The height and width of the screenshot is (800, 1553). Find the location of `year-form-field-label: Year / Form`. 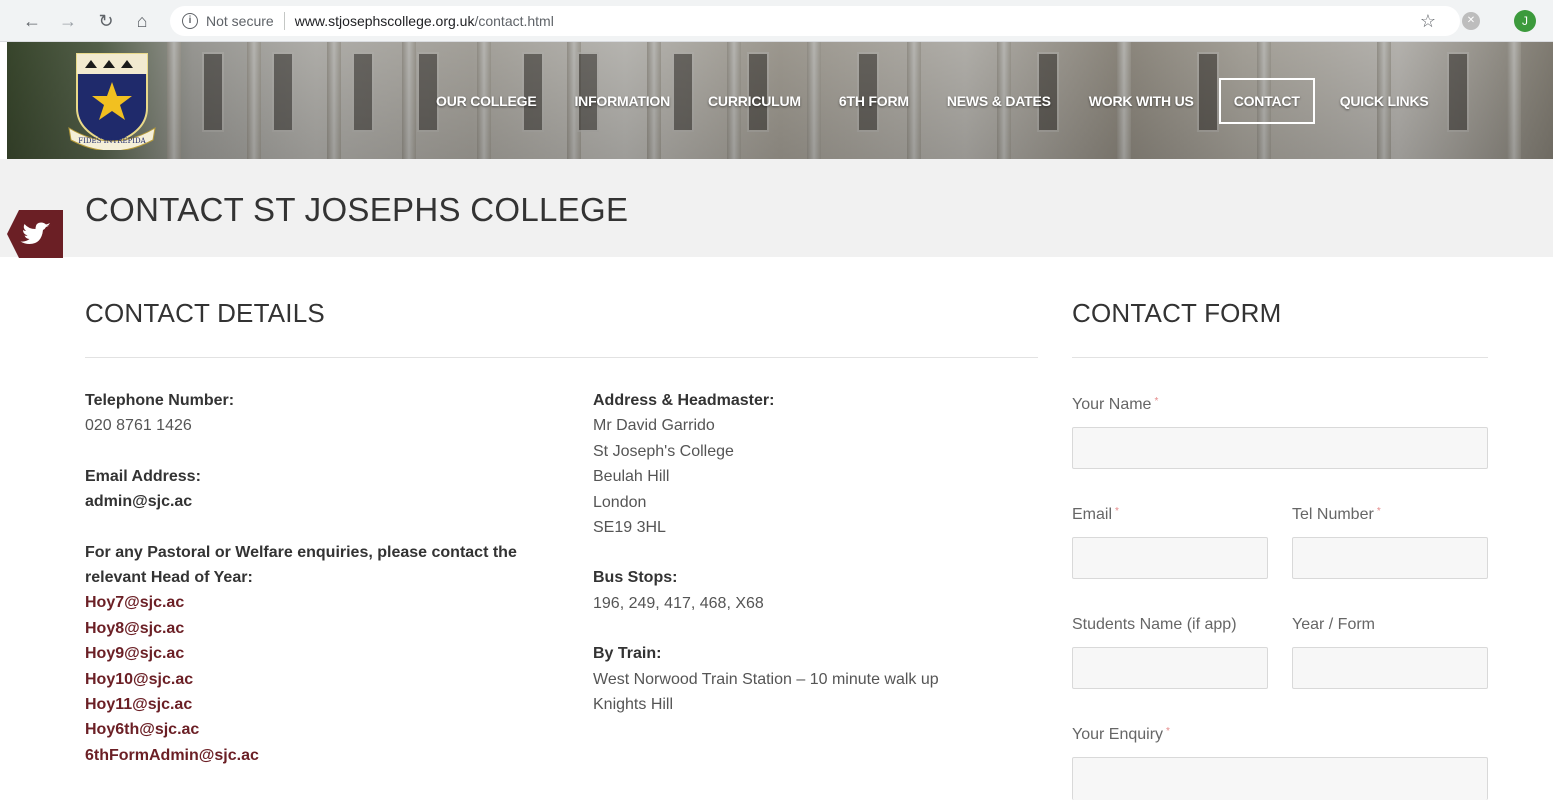

year-form-field-label: Year / Form is located at coordinates (1333, 624).